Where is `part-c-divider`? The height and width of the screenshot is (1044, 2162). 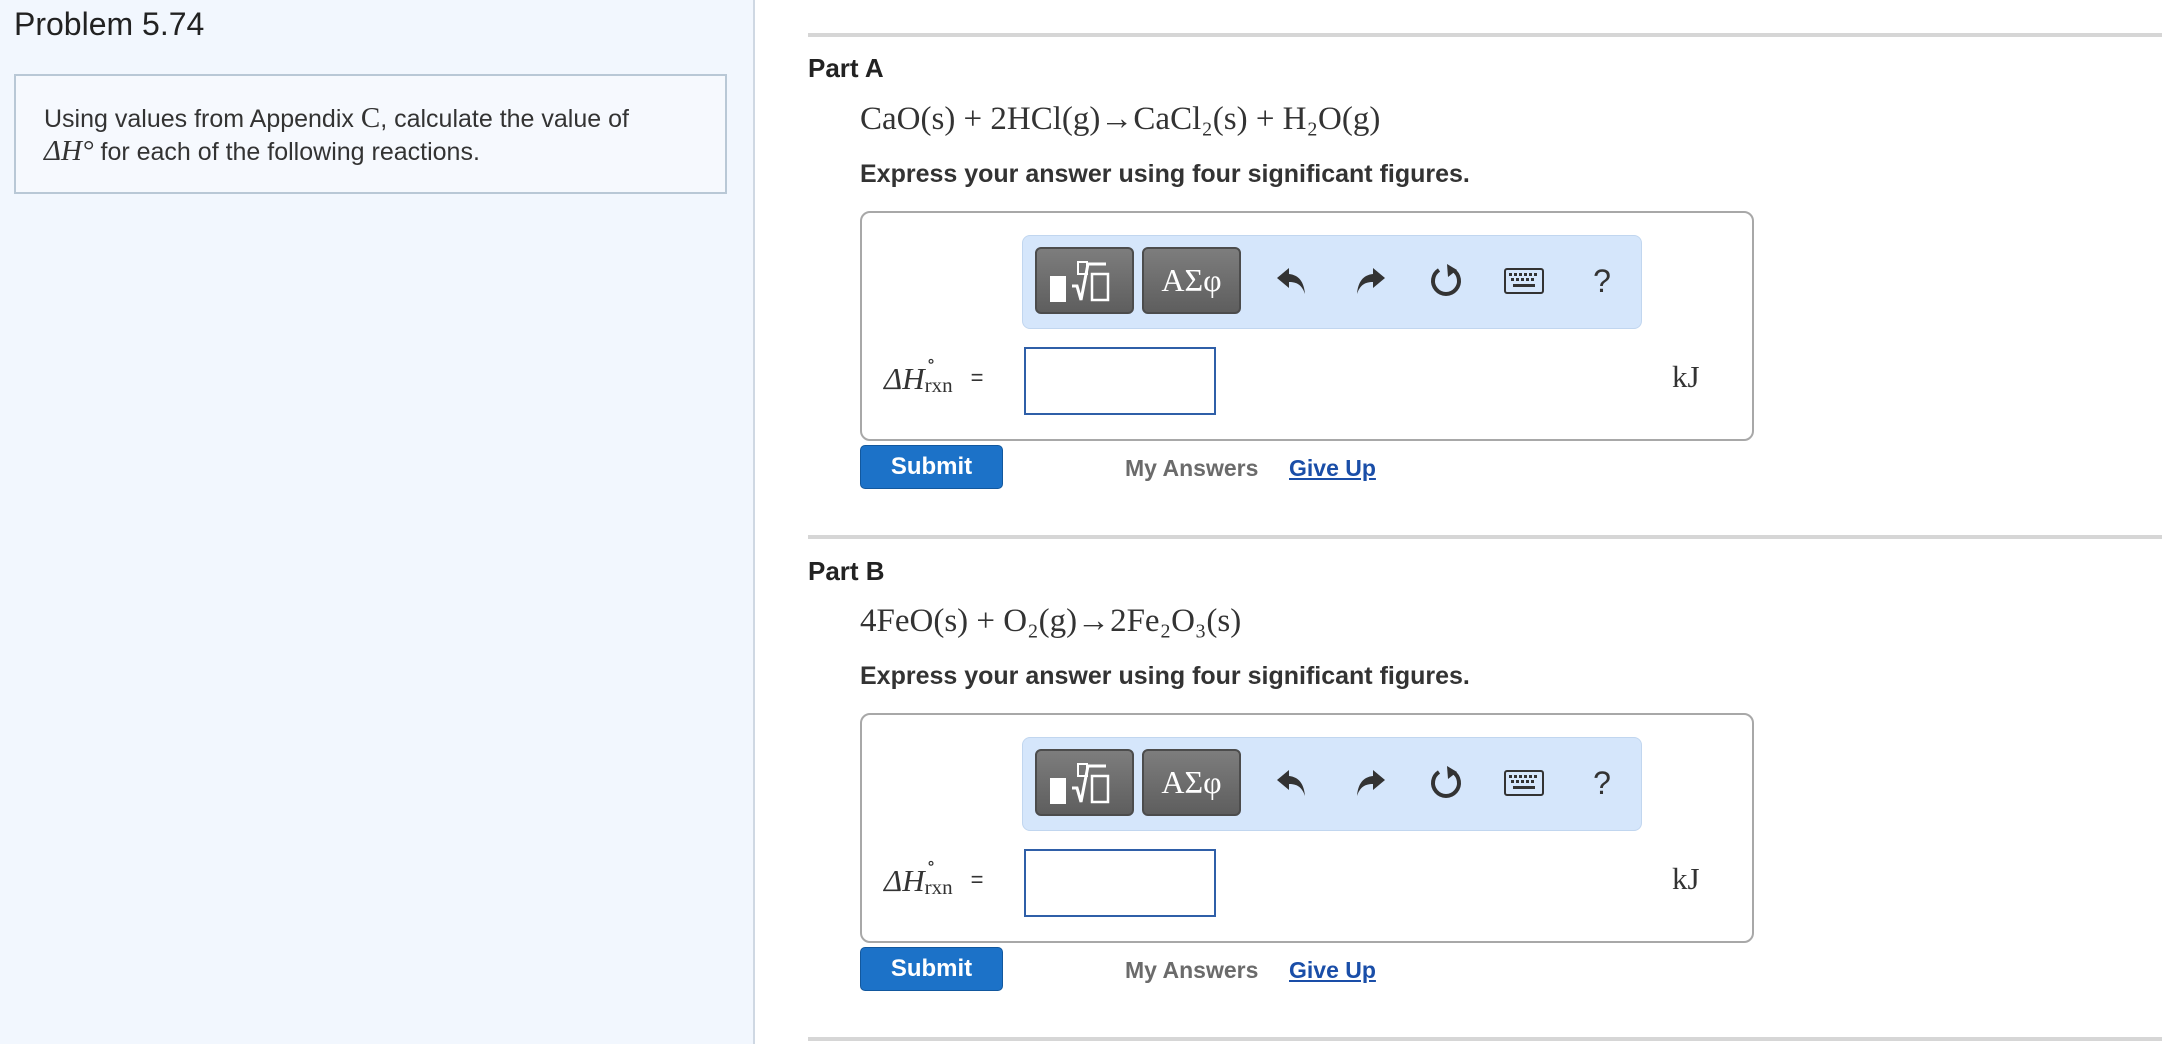
part-c-divider is located at coordinates (1485, 1039).